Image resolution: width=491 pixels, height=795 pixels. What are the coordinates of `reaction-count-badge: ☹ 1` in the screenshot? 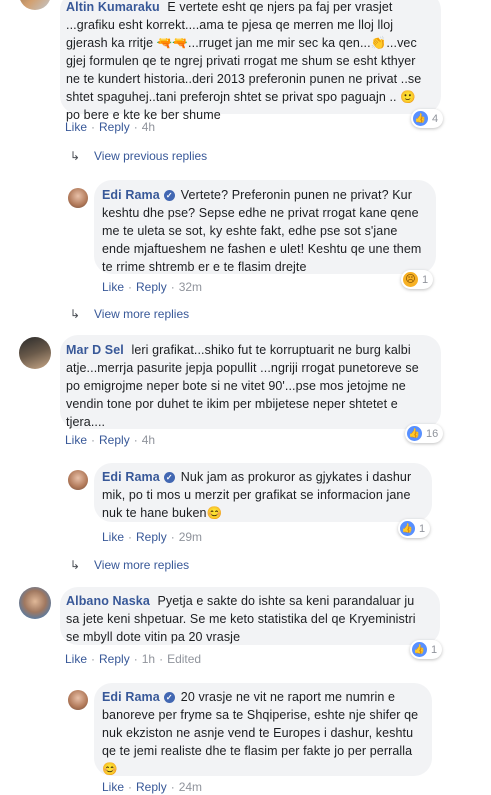 It's located at (417, 279).